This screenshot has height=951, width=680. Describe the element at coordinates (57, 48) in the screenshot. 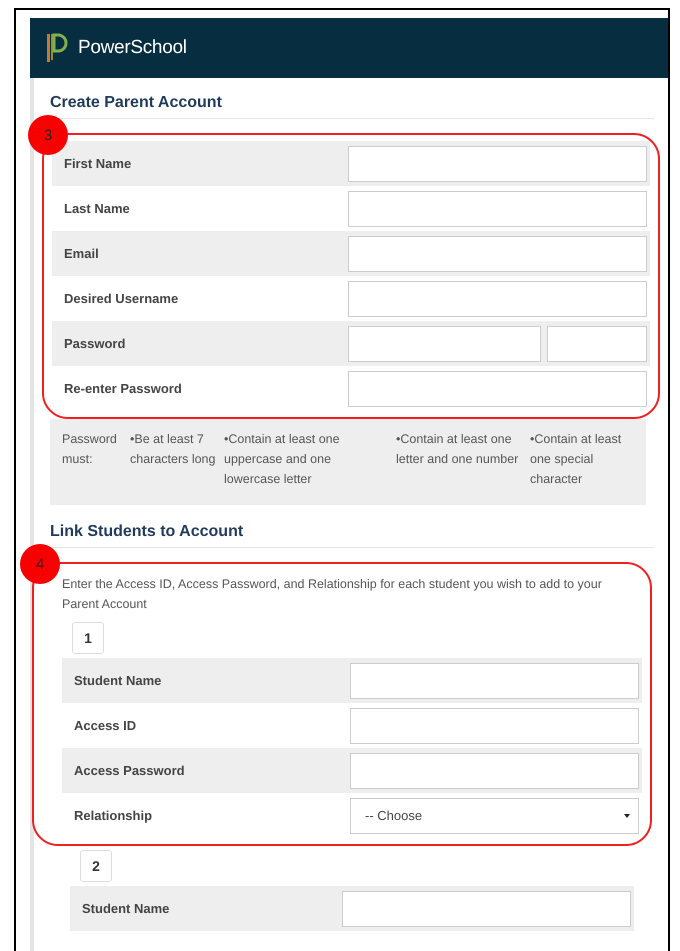

I see `logo-icon` at that location.